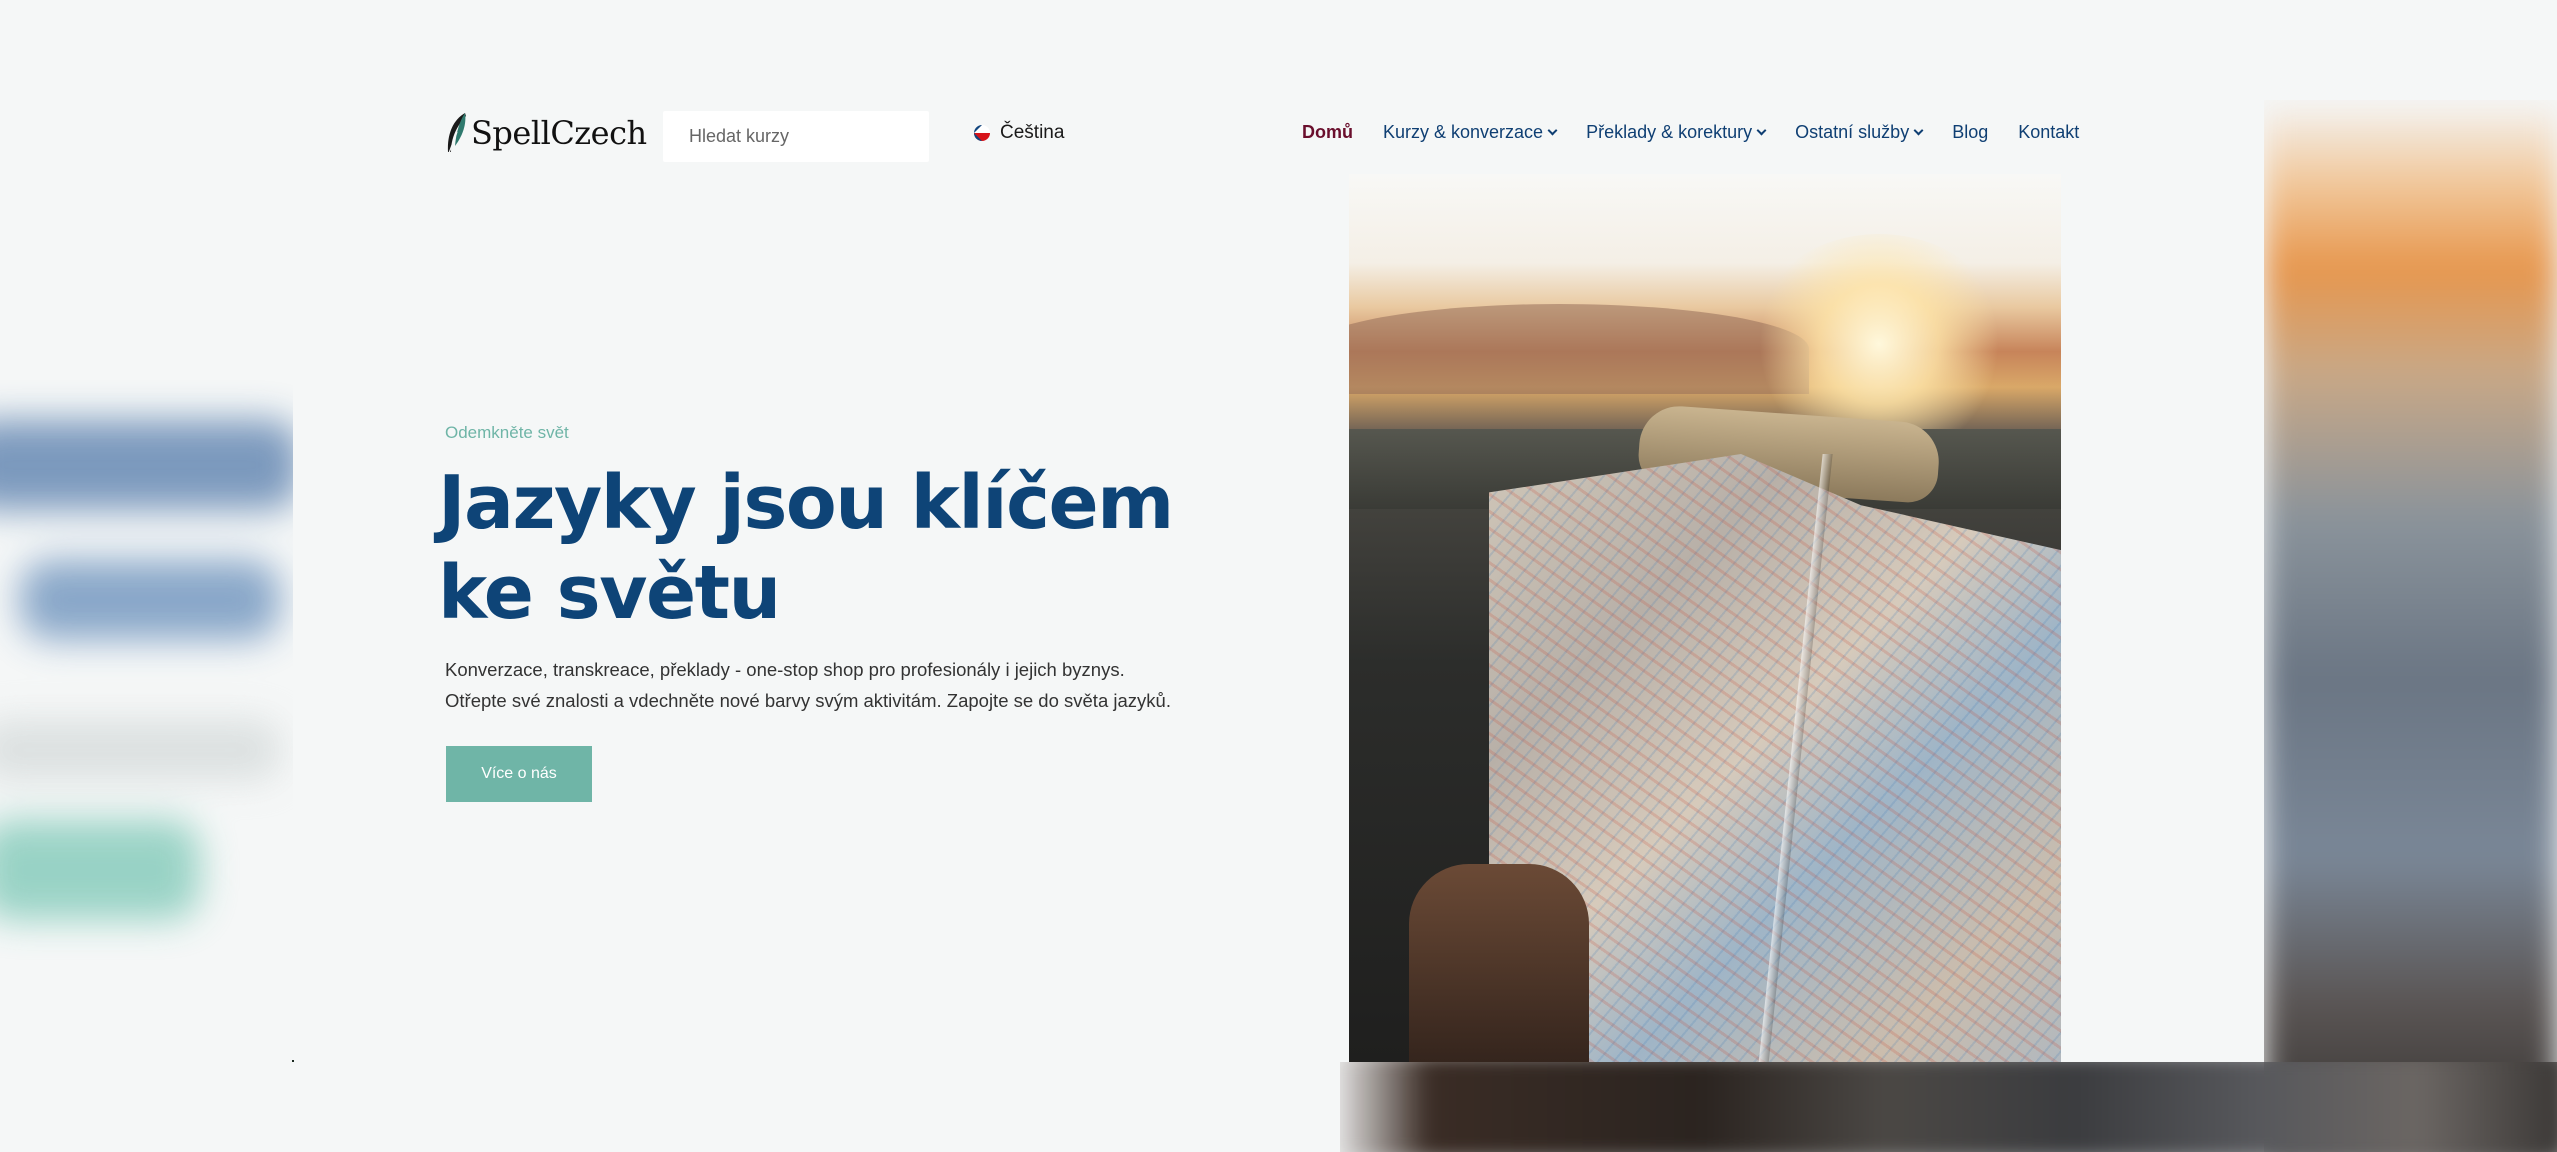 Image resolution: width=2557 pixels, height=1152 pixels. Describe the element at coordinates (1463, 132) in the screenshot. I see `nav-item-label: Kurzy & konverzace` at that location.